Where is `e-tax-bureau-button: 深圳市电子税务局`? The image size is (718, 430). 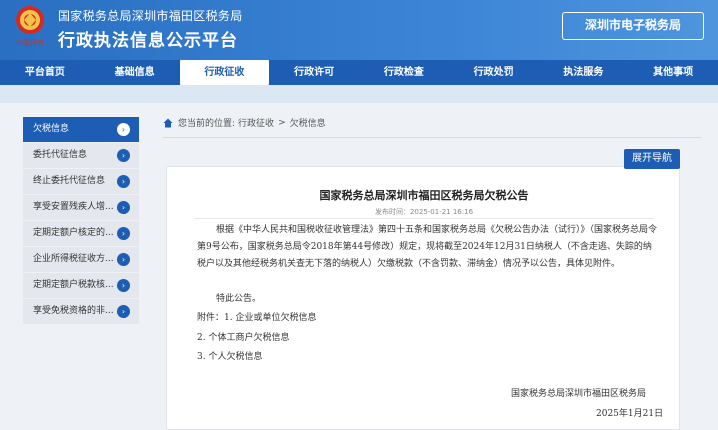 e-tax-bureau-button: 深圳市电子税务局 is located at coordinates (633, 26).